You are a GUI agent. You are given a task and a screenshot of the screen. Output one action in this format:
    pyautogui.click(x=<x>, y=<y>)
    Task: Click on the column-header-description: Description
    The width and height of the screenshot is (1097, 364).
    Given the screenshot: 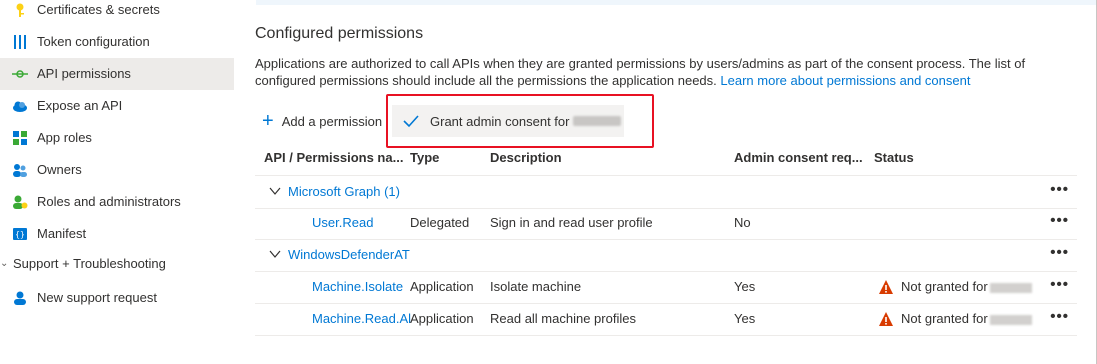 What is the action you would take?
    pyautogui.click(x=526, y=157)
    